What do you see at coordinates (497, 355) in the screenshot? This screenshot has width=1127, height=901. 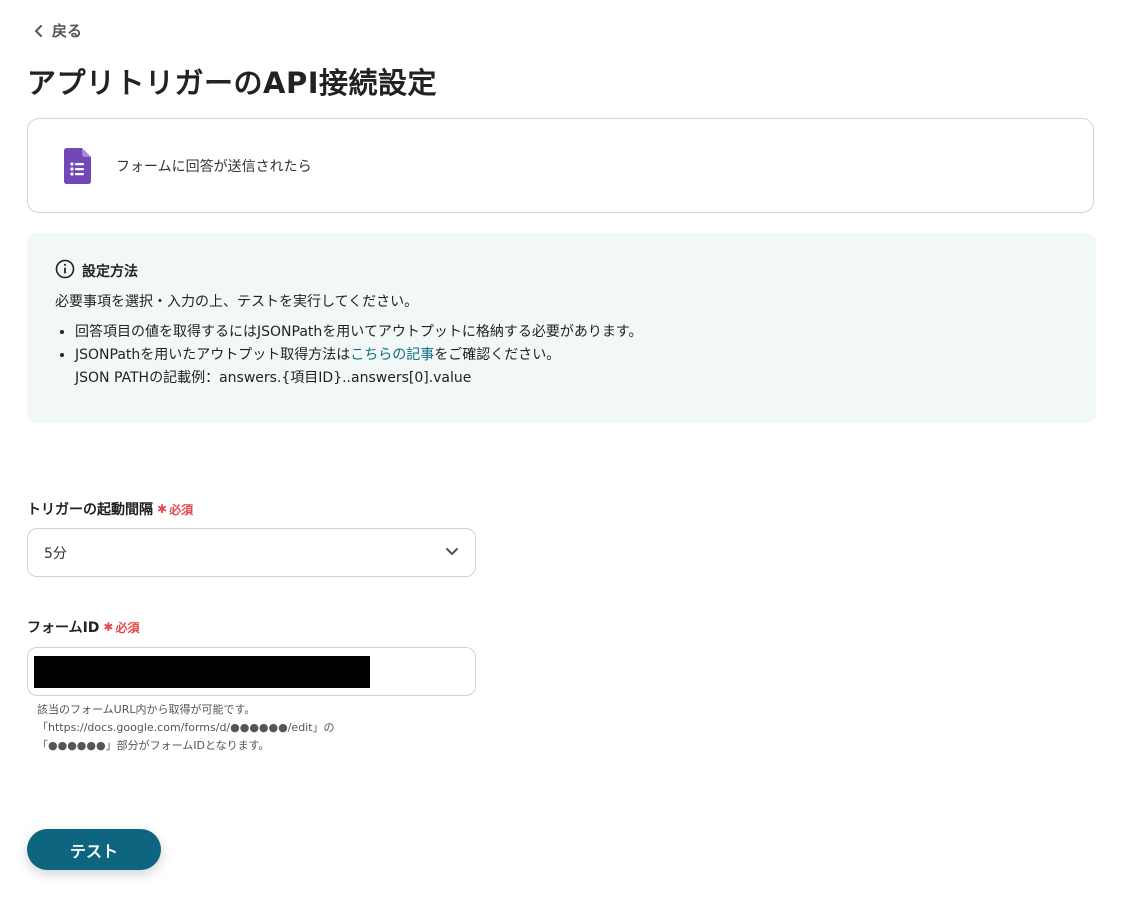 I see `info-bullet-2-text-after: をご確認ください。` at bounding box center [497, 355].